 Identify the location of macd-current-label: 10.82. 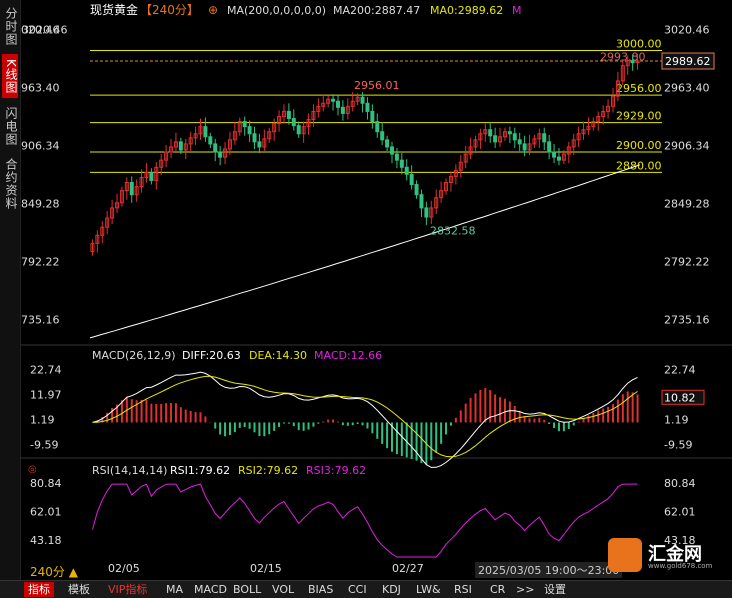
(680, 397).